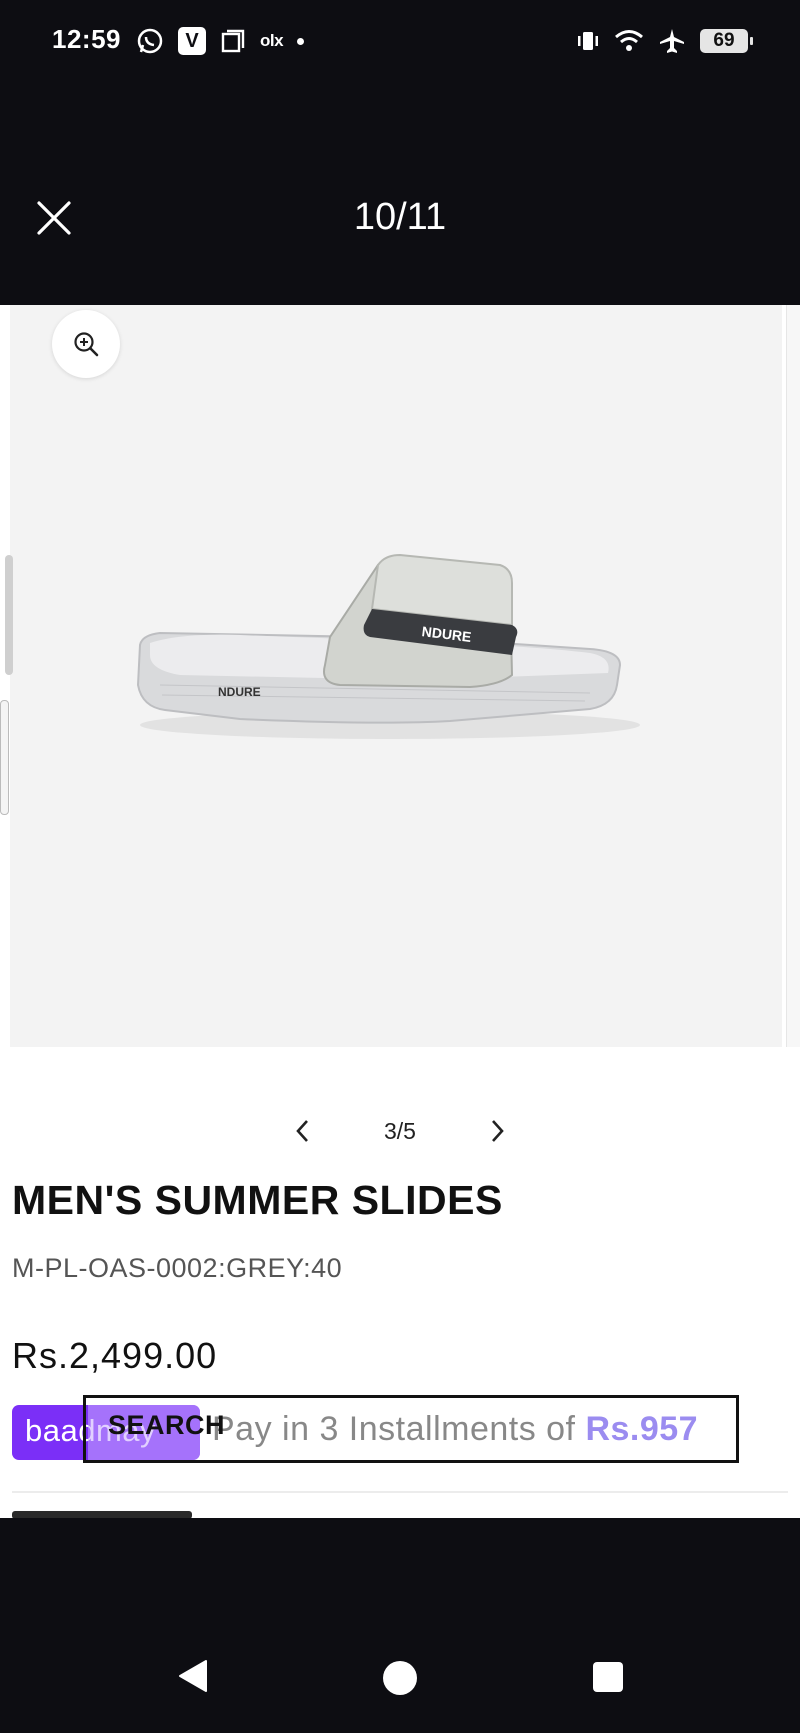  Describe the element at coordinates (9, 615) in the screenshot. I see `edge-handle` at that location.